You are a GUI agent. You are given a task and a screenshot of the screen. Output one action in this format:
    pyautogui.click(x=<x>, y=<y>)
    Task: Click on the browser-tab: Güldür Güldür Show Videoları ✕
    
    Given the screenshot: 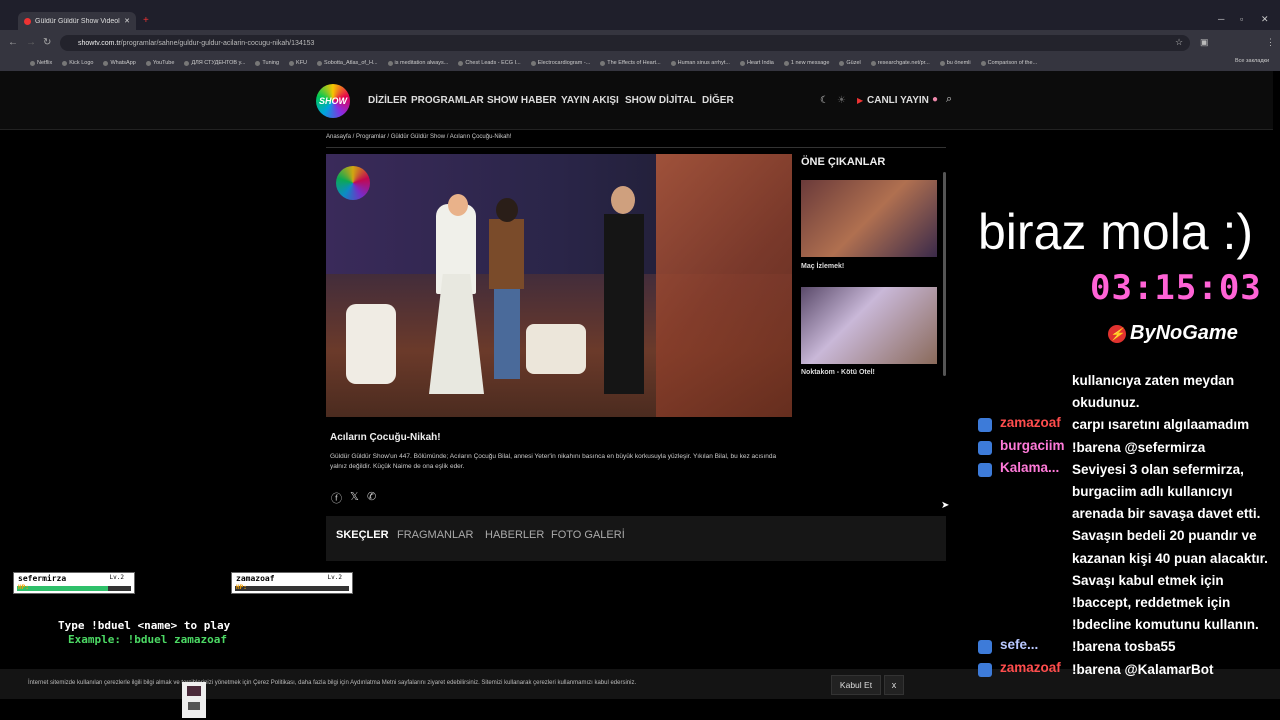 What is the action you would take?
    pyautogui.click(x=77, y=21)
    